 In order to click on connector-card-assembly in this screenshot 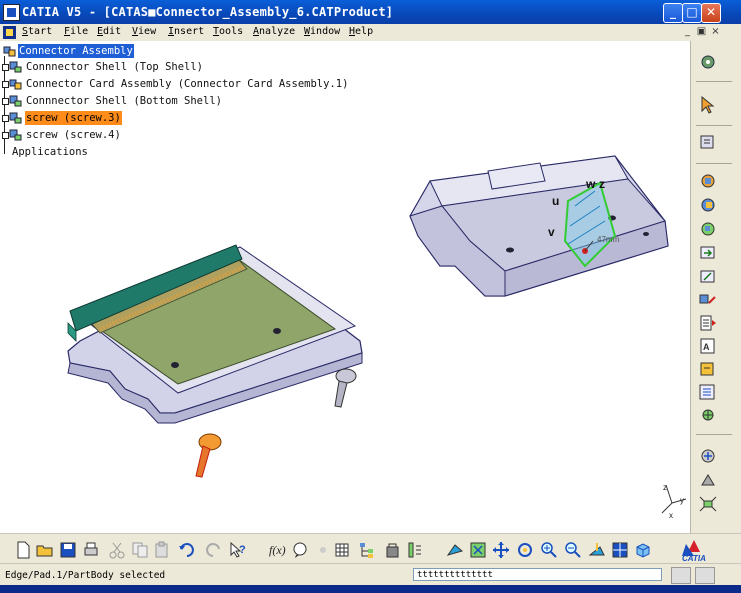, I will do `click(215, 334)`.